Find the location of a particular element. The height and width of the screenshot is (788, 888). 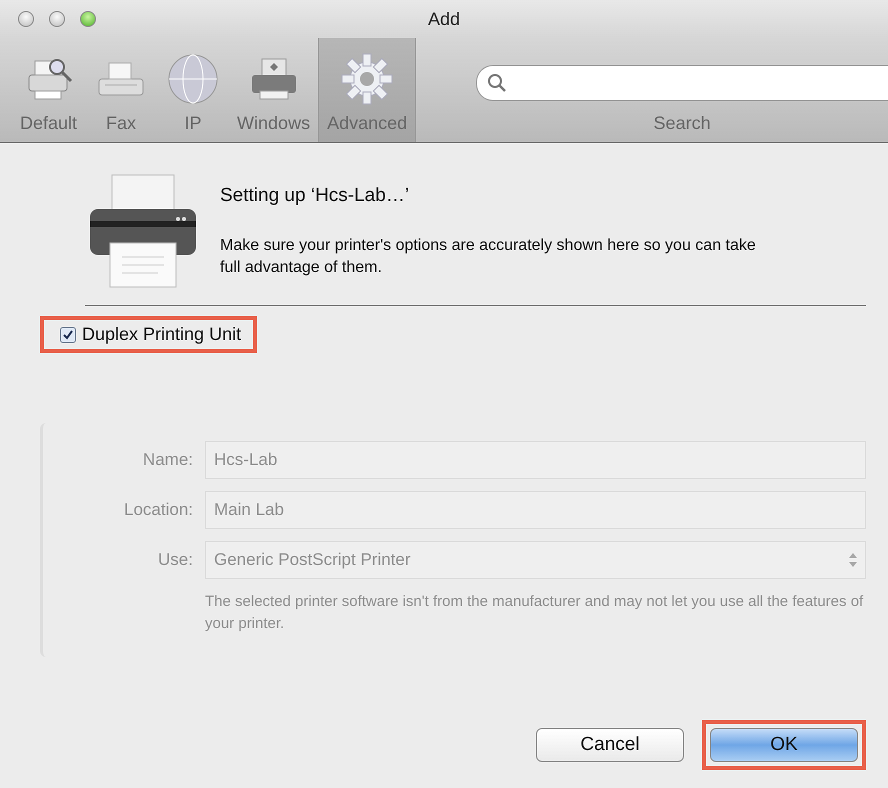

sheet-title: Setting up ‘Hcs-Lab…’ is located at coordinates (315, 196).